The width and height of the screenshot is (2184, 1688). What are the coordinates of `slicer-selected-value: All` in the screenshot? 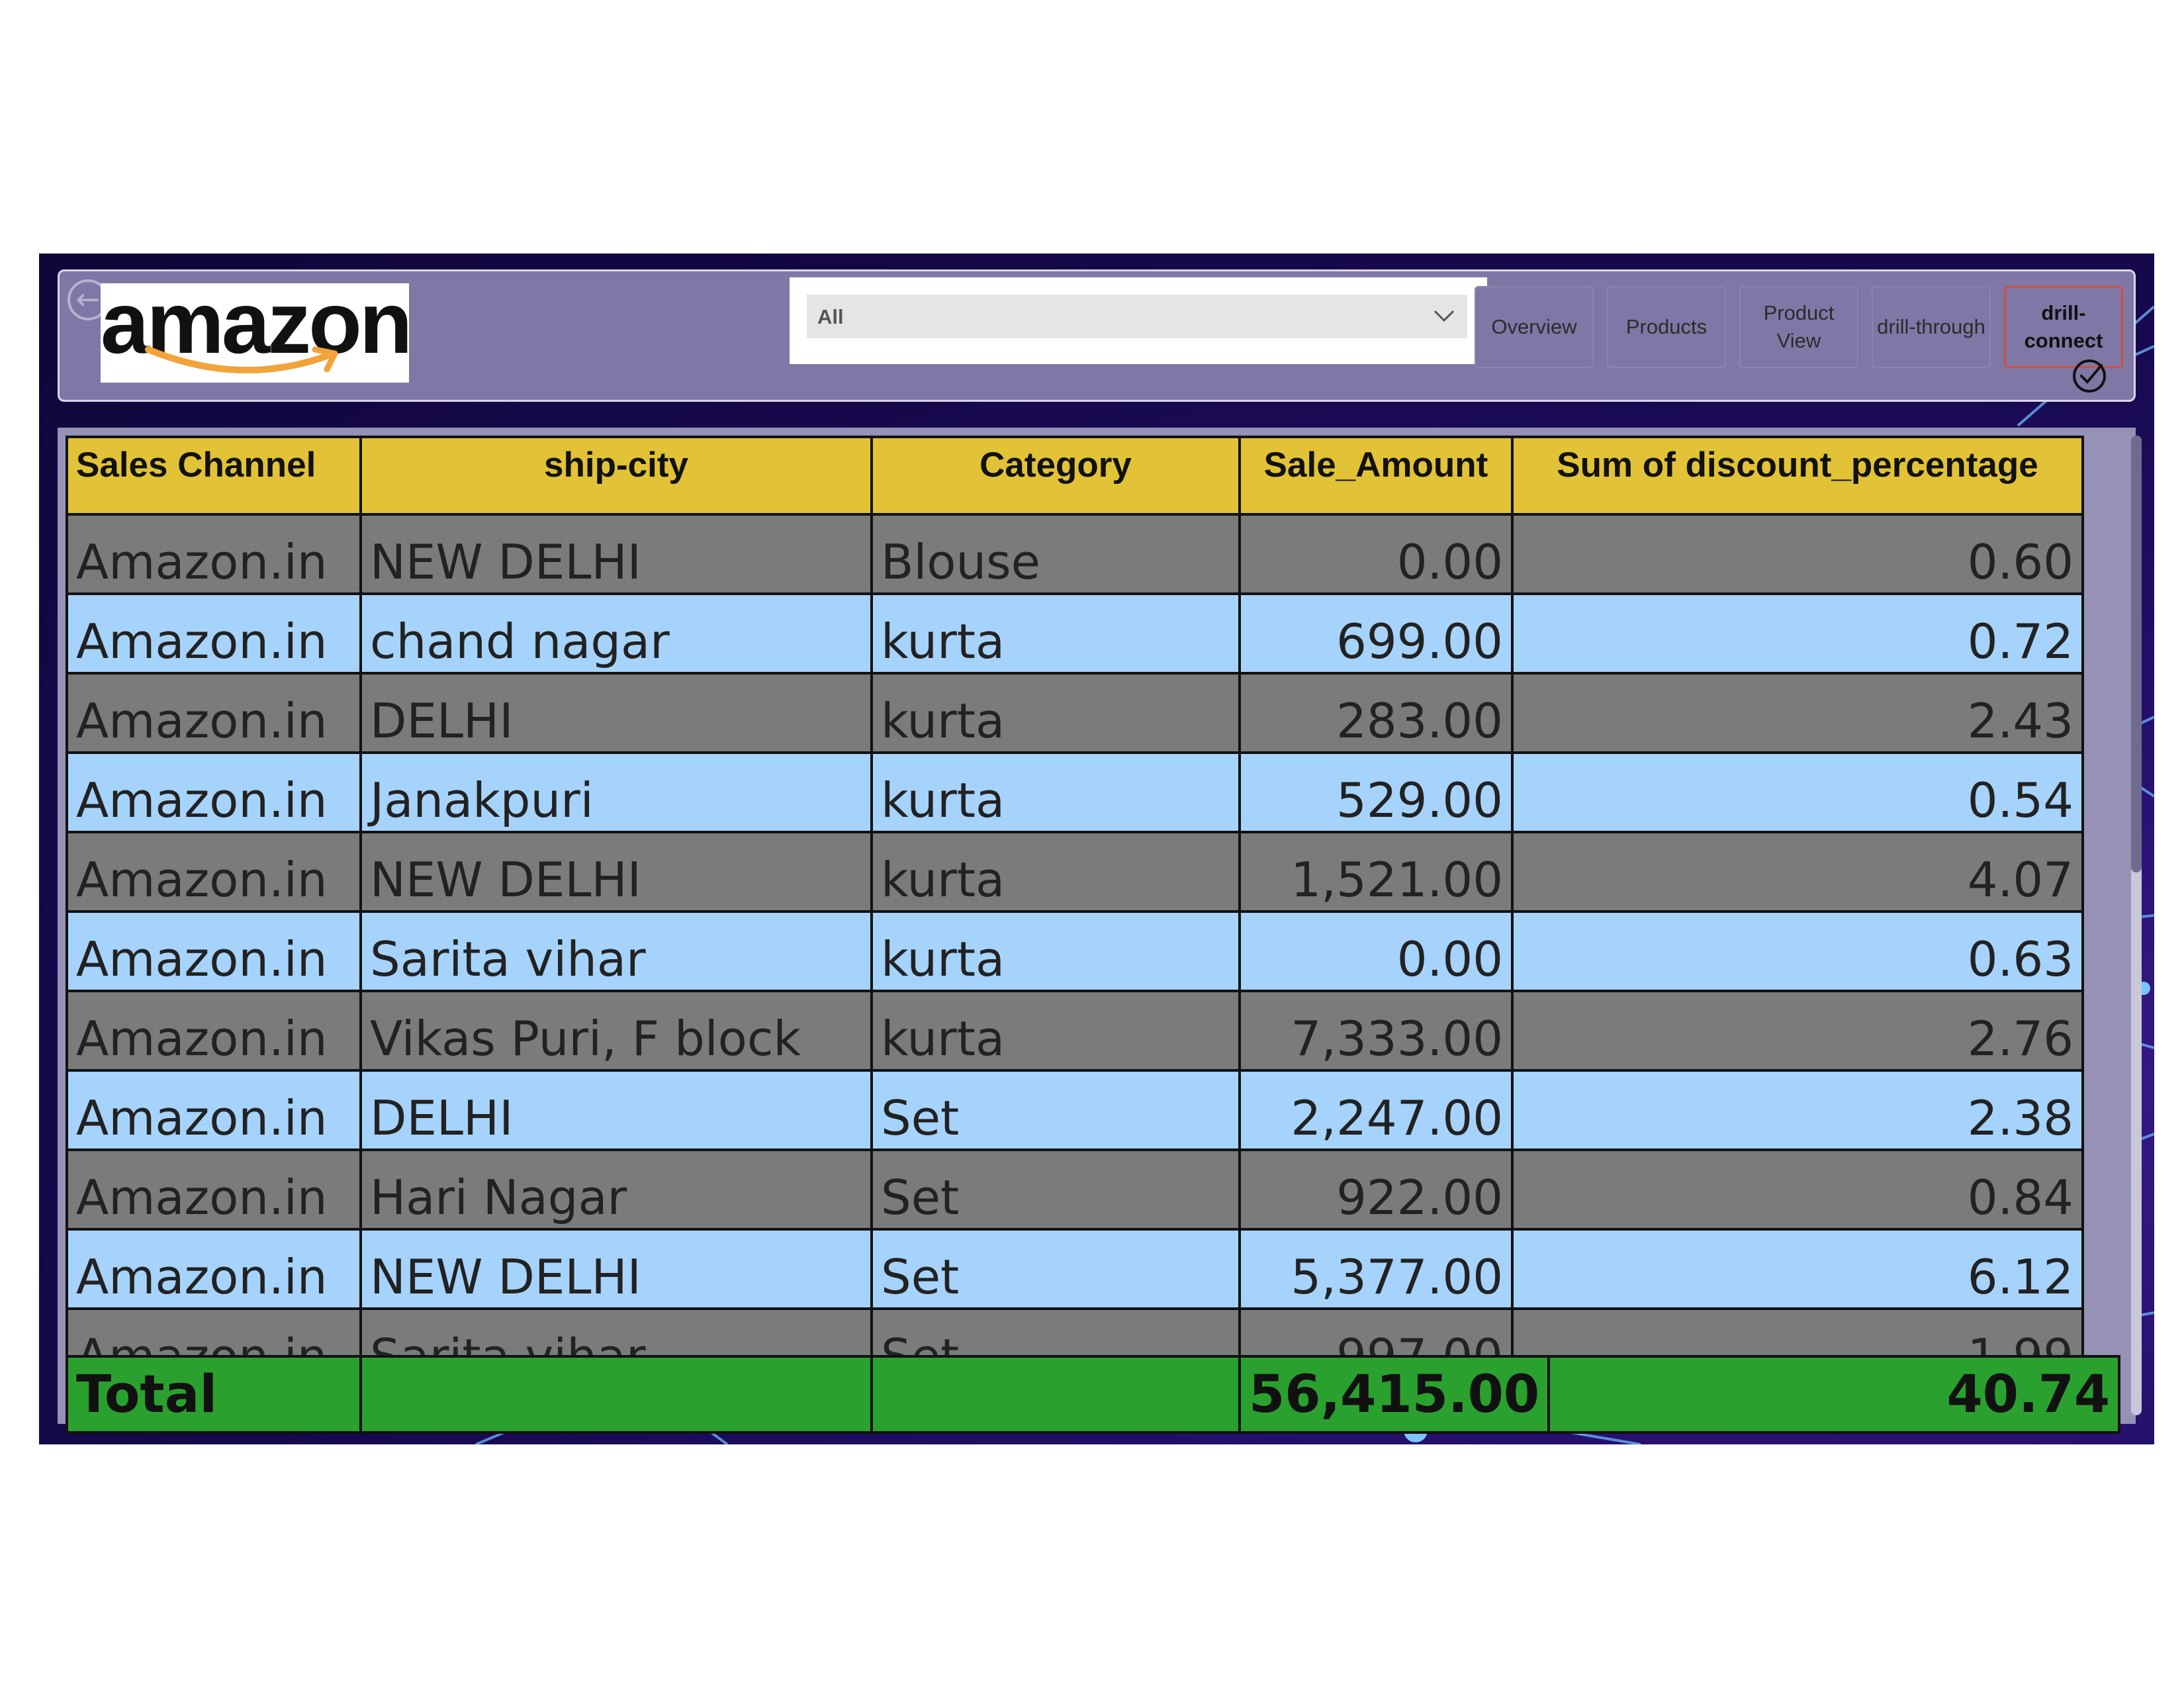 It's located at (830, 316).